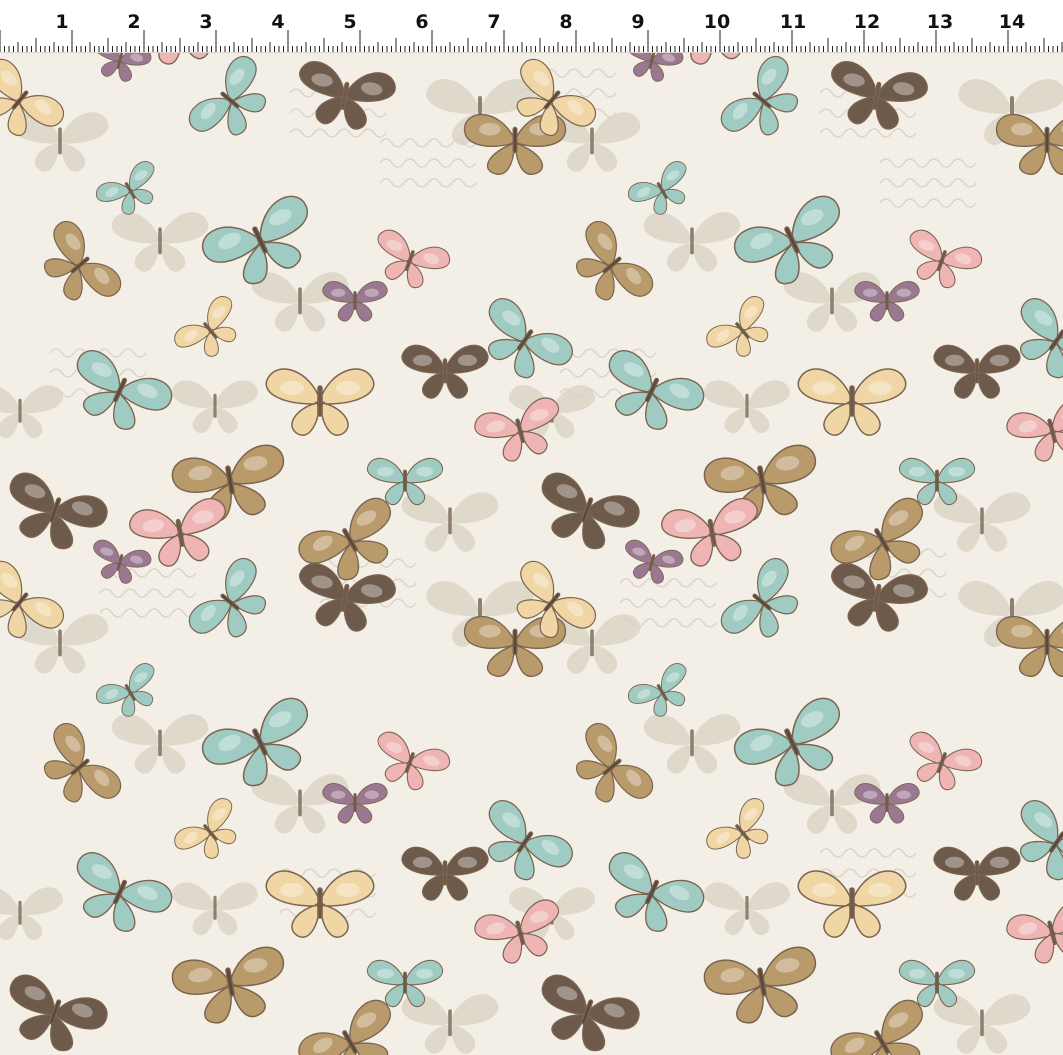 This screenshot has height=1055, width=1063. Describe the element at coordinates (717, 22) in the screenshot. I see `ruler-label-10: 10` at that location.